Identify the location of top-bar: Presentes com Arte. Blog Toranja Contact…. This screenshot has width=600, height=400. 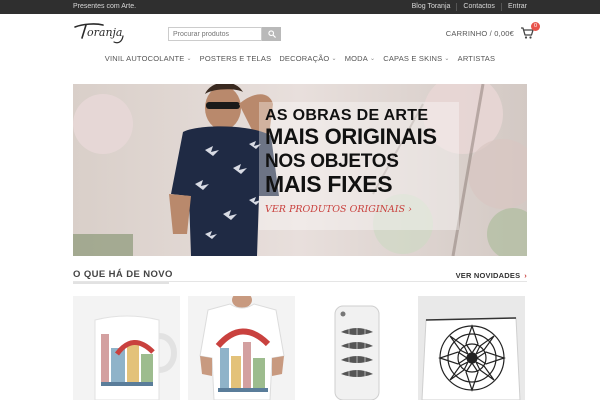
(300, 7).